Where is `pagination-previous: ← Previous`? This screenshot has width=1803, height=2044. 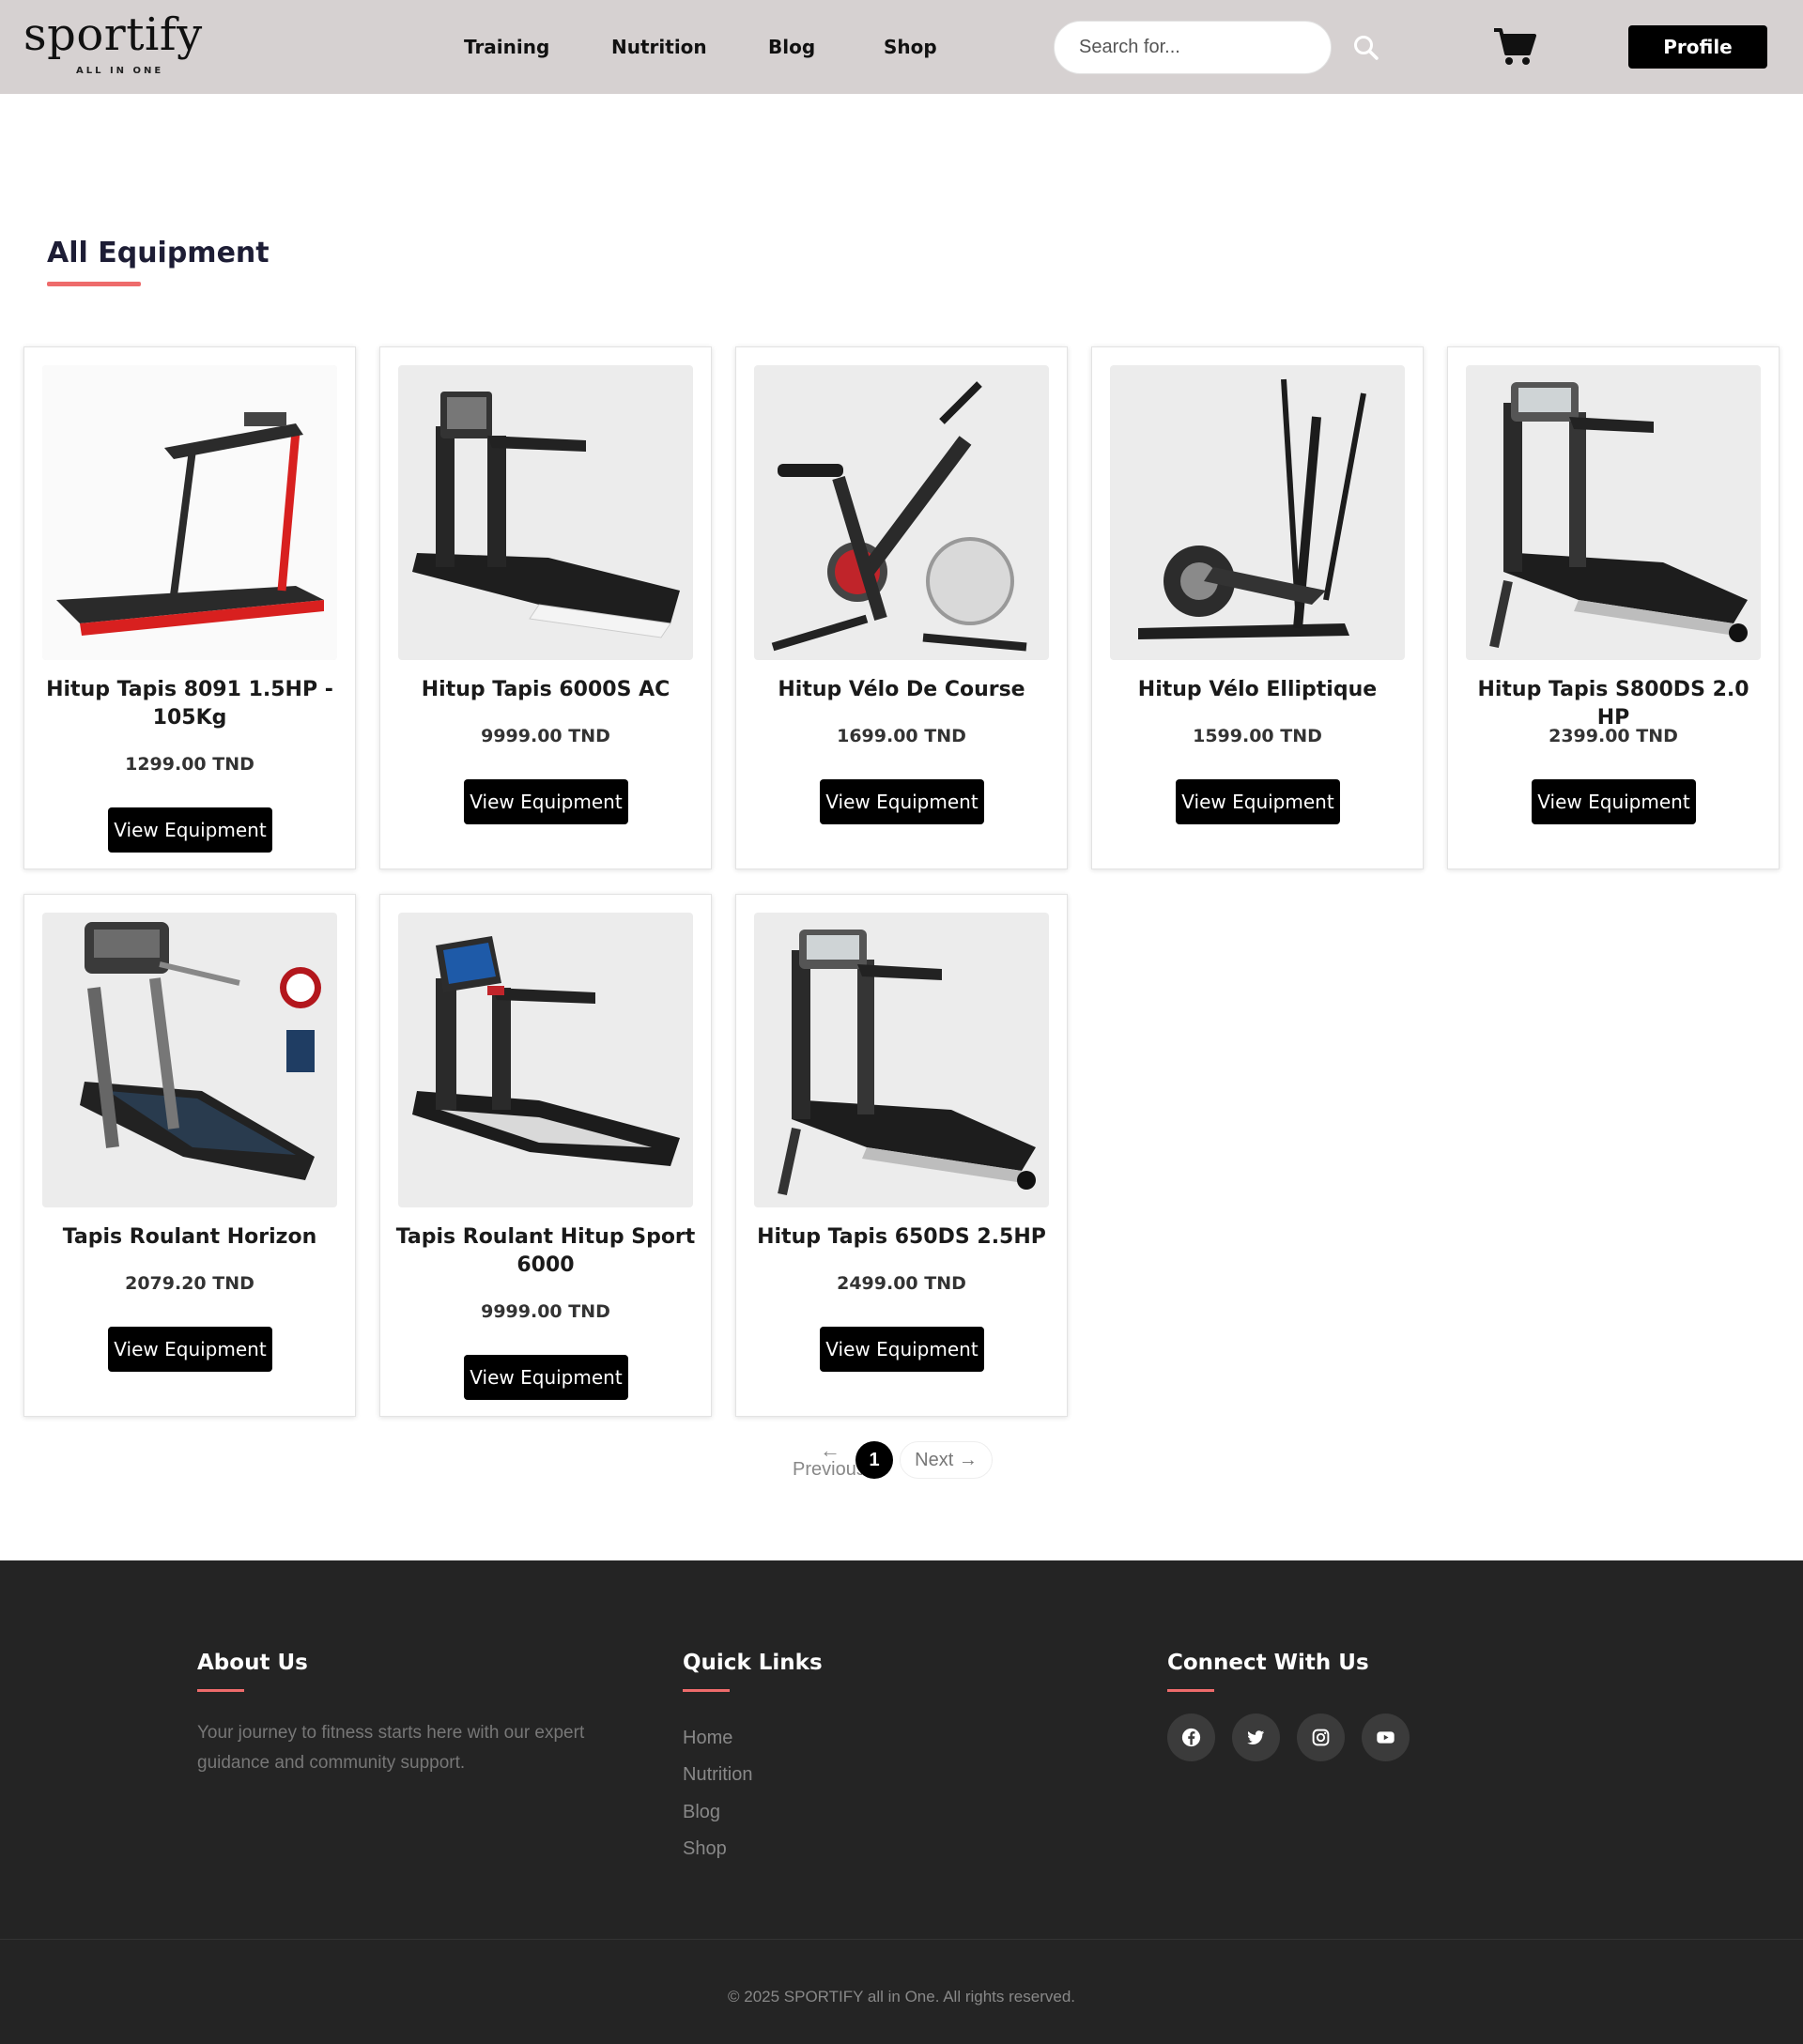 pagination-previous: ← Previous is located at coordinates (827, 1459).